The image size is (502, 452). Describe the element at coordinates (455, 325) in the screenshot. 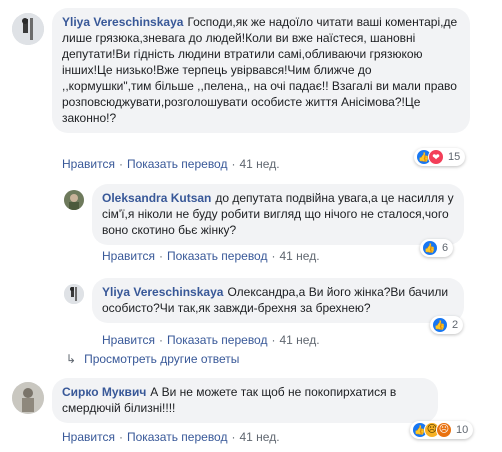

I see `reaction-count: 2` at that location.